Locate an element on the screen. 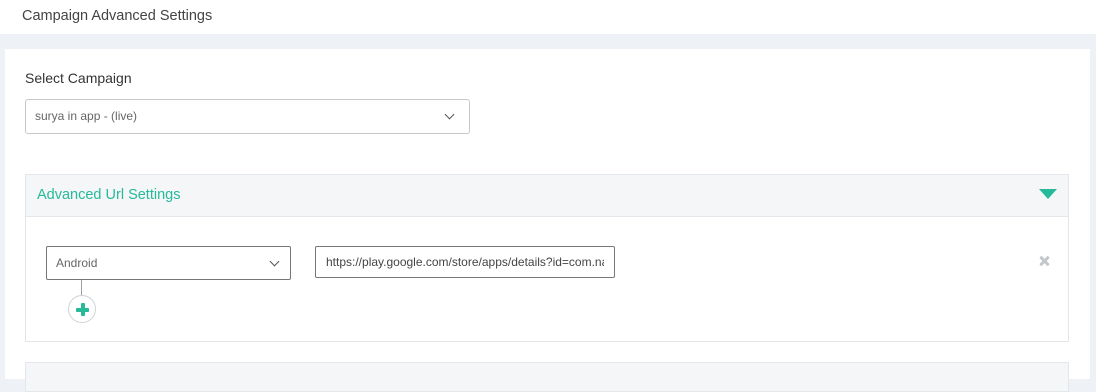 Image resolution: width=1096 pixels, height=392 pixels. next-settings-panel is located at coordinates (547, 377).